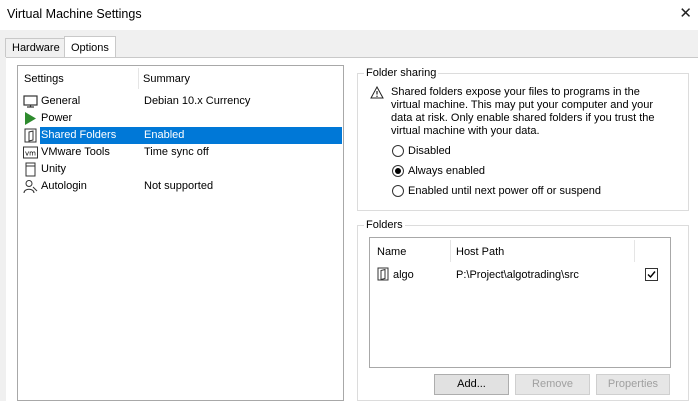 The height and width of the screenshot is (401, 698). I want to click on settings-row-summary: Debian 10.x Currency, so click(197, 101).